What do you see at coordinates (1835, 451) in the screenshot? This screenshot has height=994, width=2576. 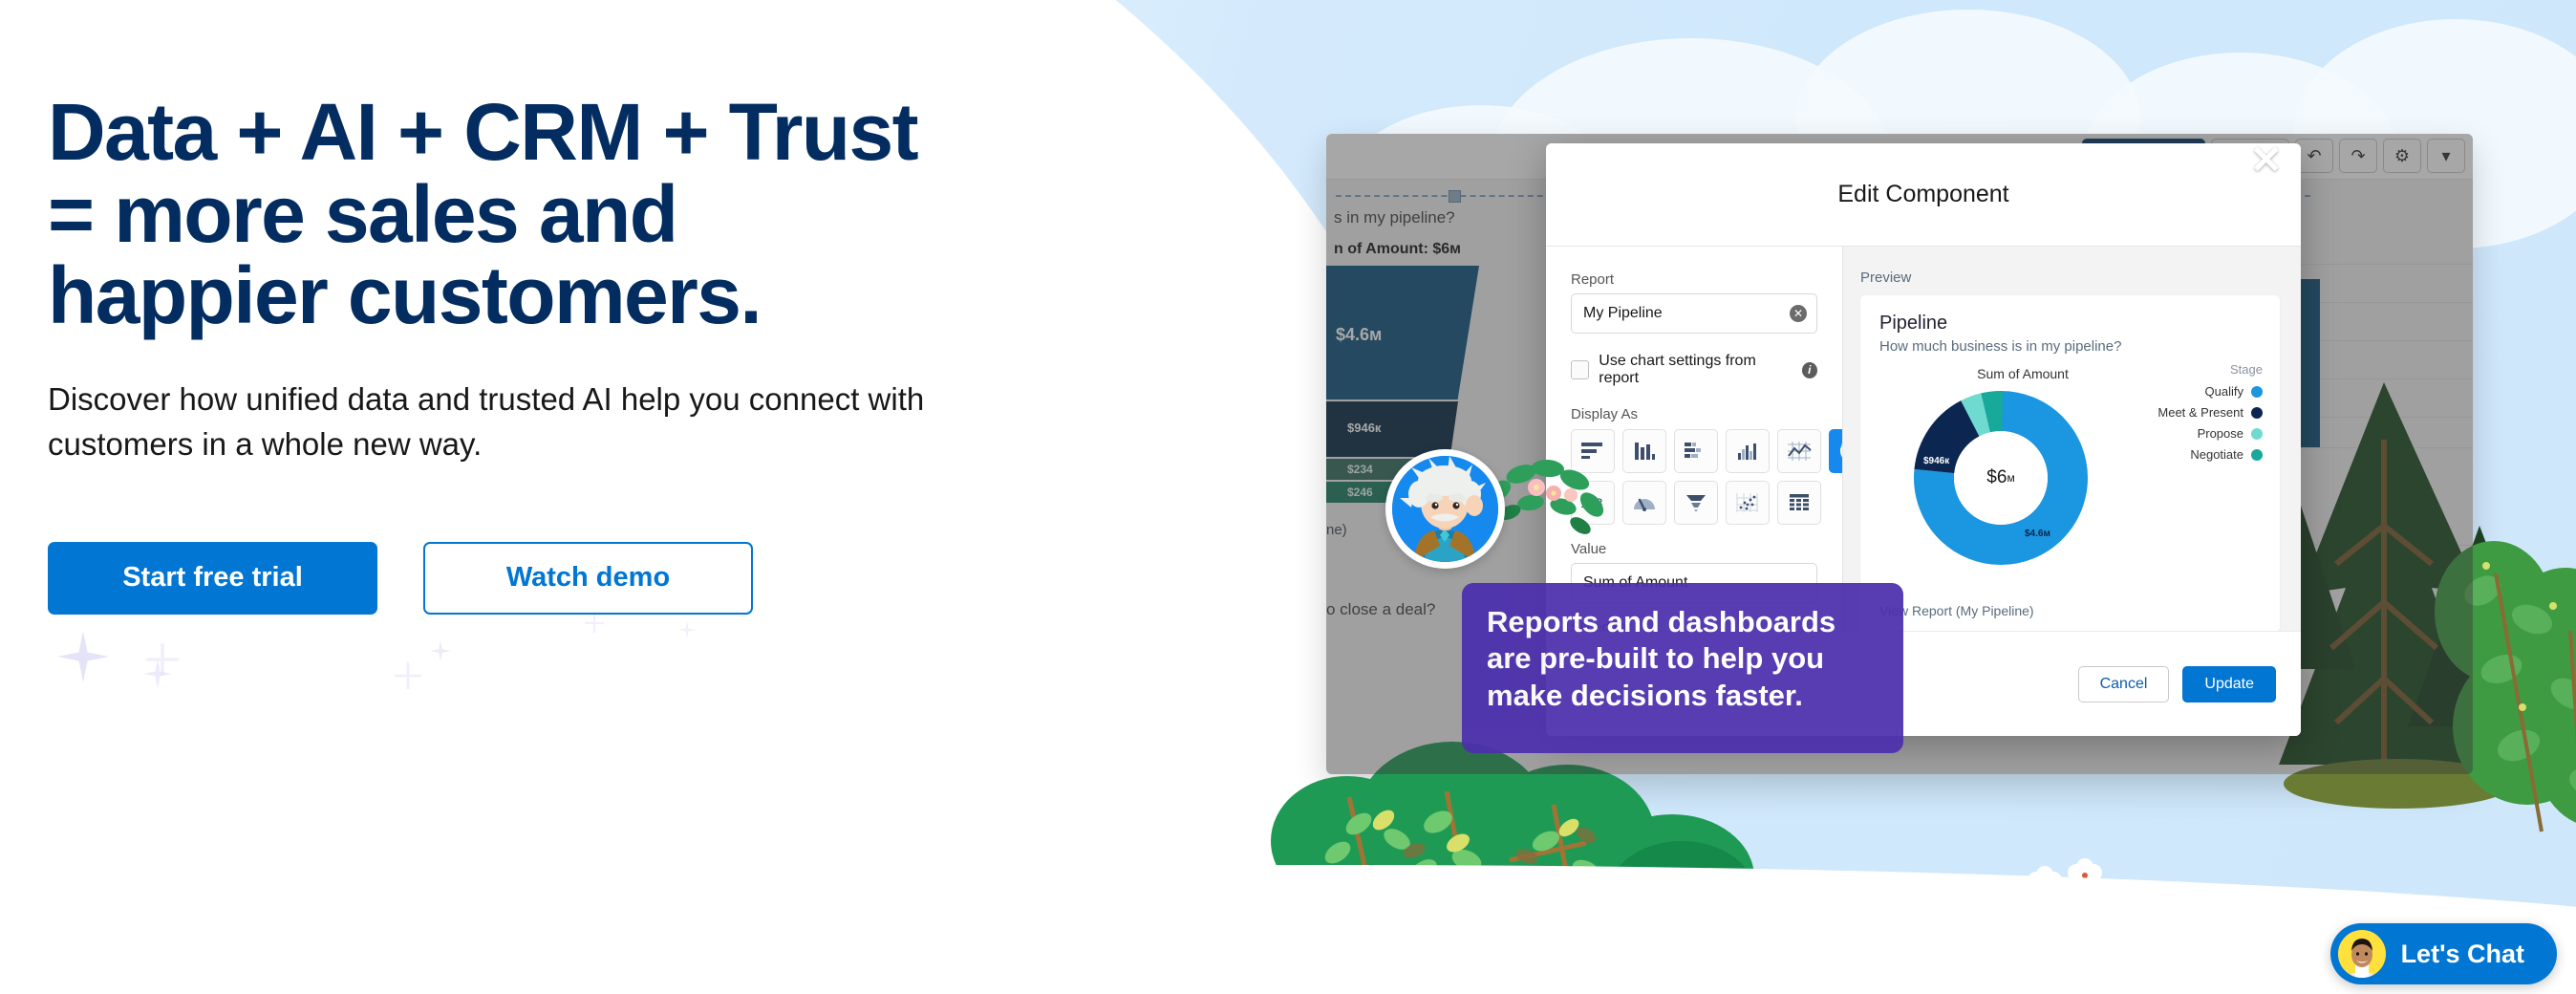 I see `donut-chart-icon` at bounding box center [1835, 451].